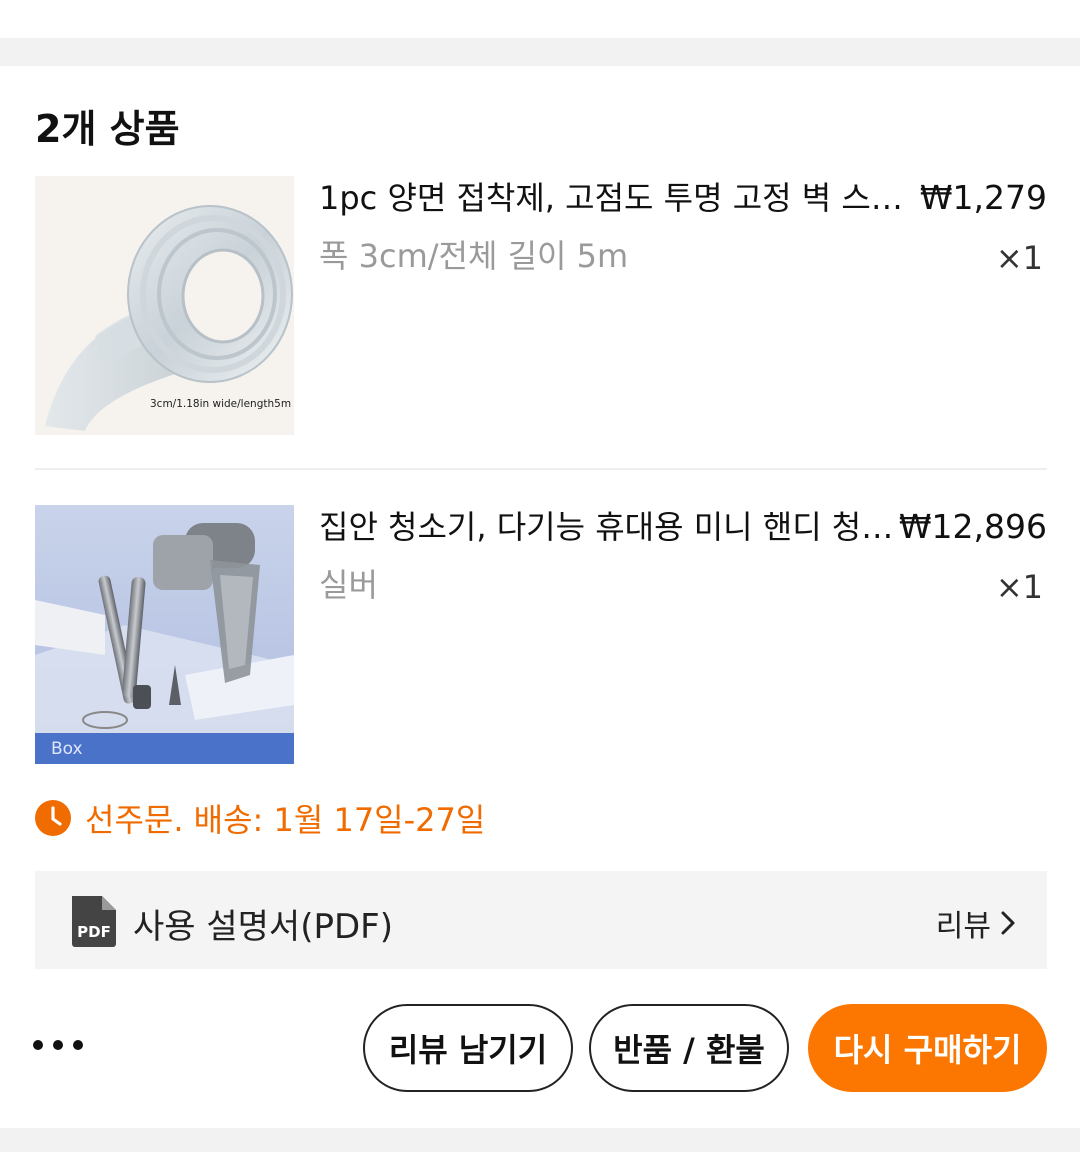 The image size is (1080, 1152). I want to click on product-image-tape: 3cm/1.18in wide/length5m, so click(164, 305).